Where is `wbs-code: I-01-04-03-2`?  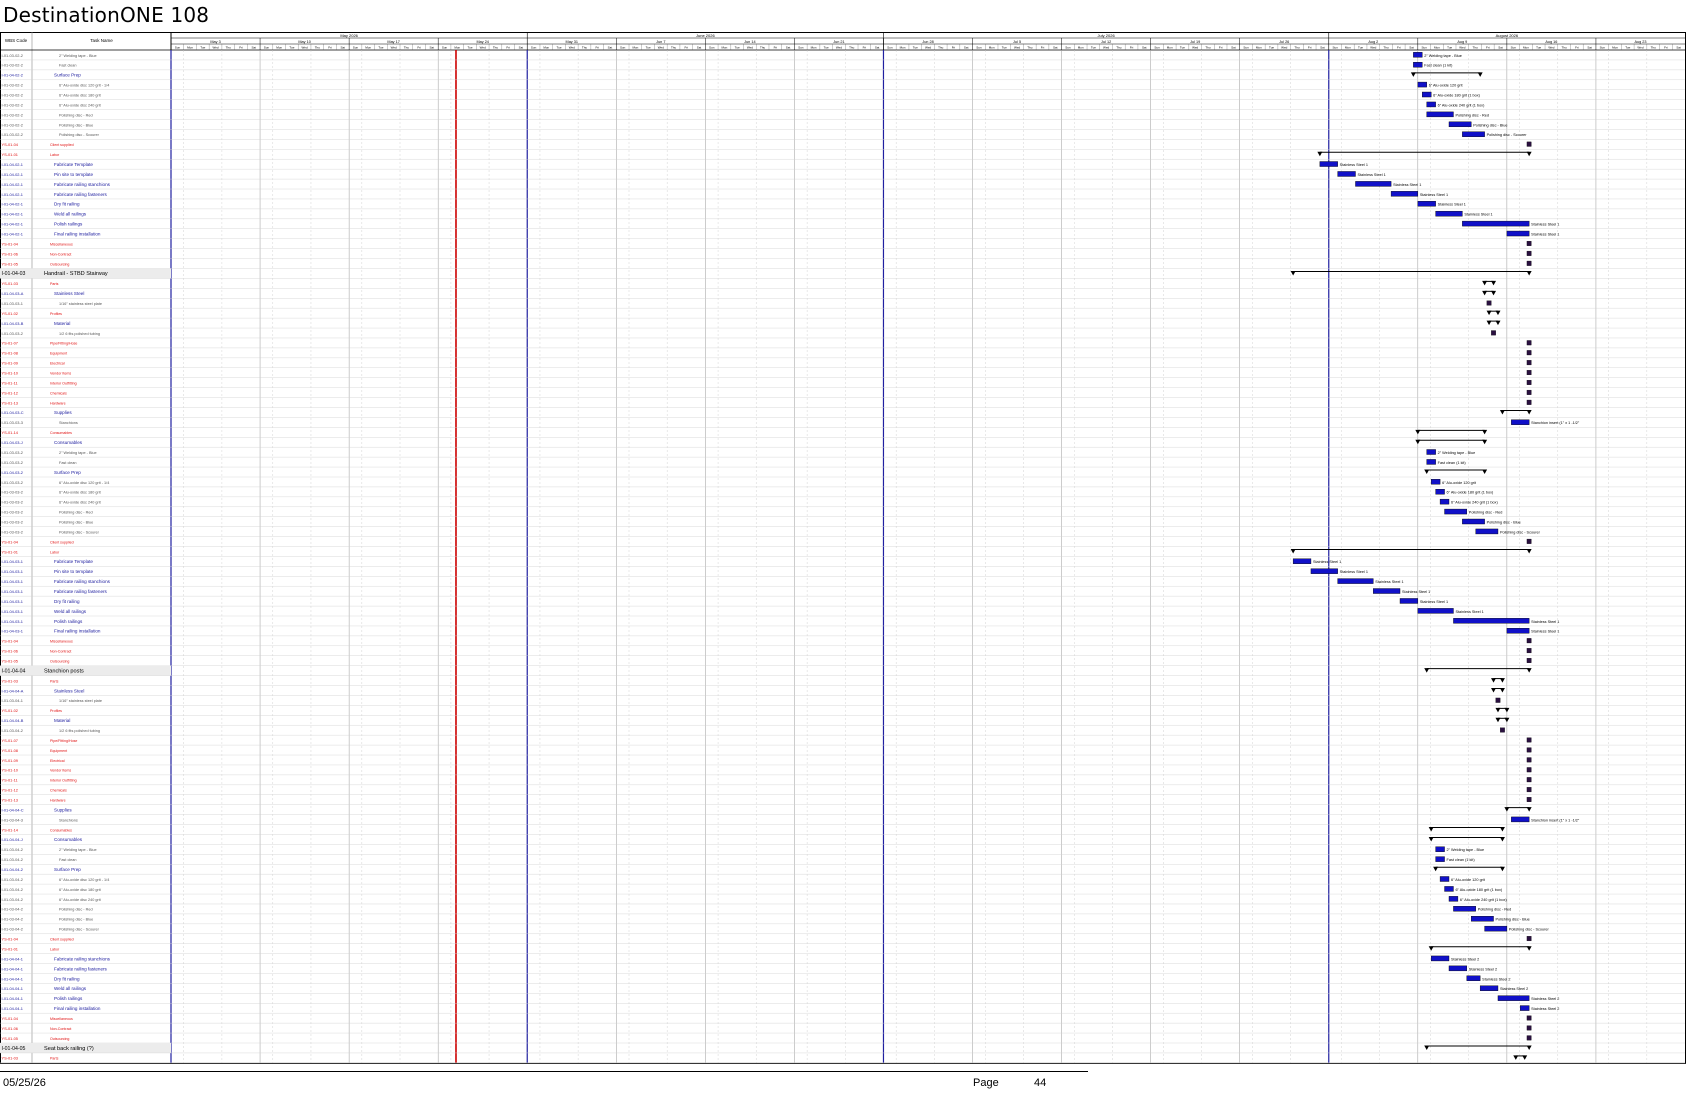
wbs-code: I-01-04-03-2 is located at coordinates (12, 472).